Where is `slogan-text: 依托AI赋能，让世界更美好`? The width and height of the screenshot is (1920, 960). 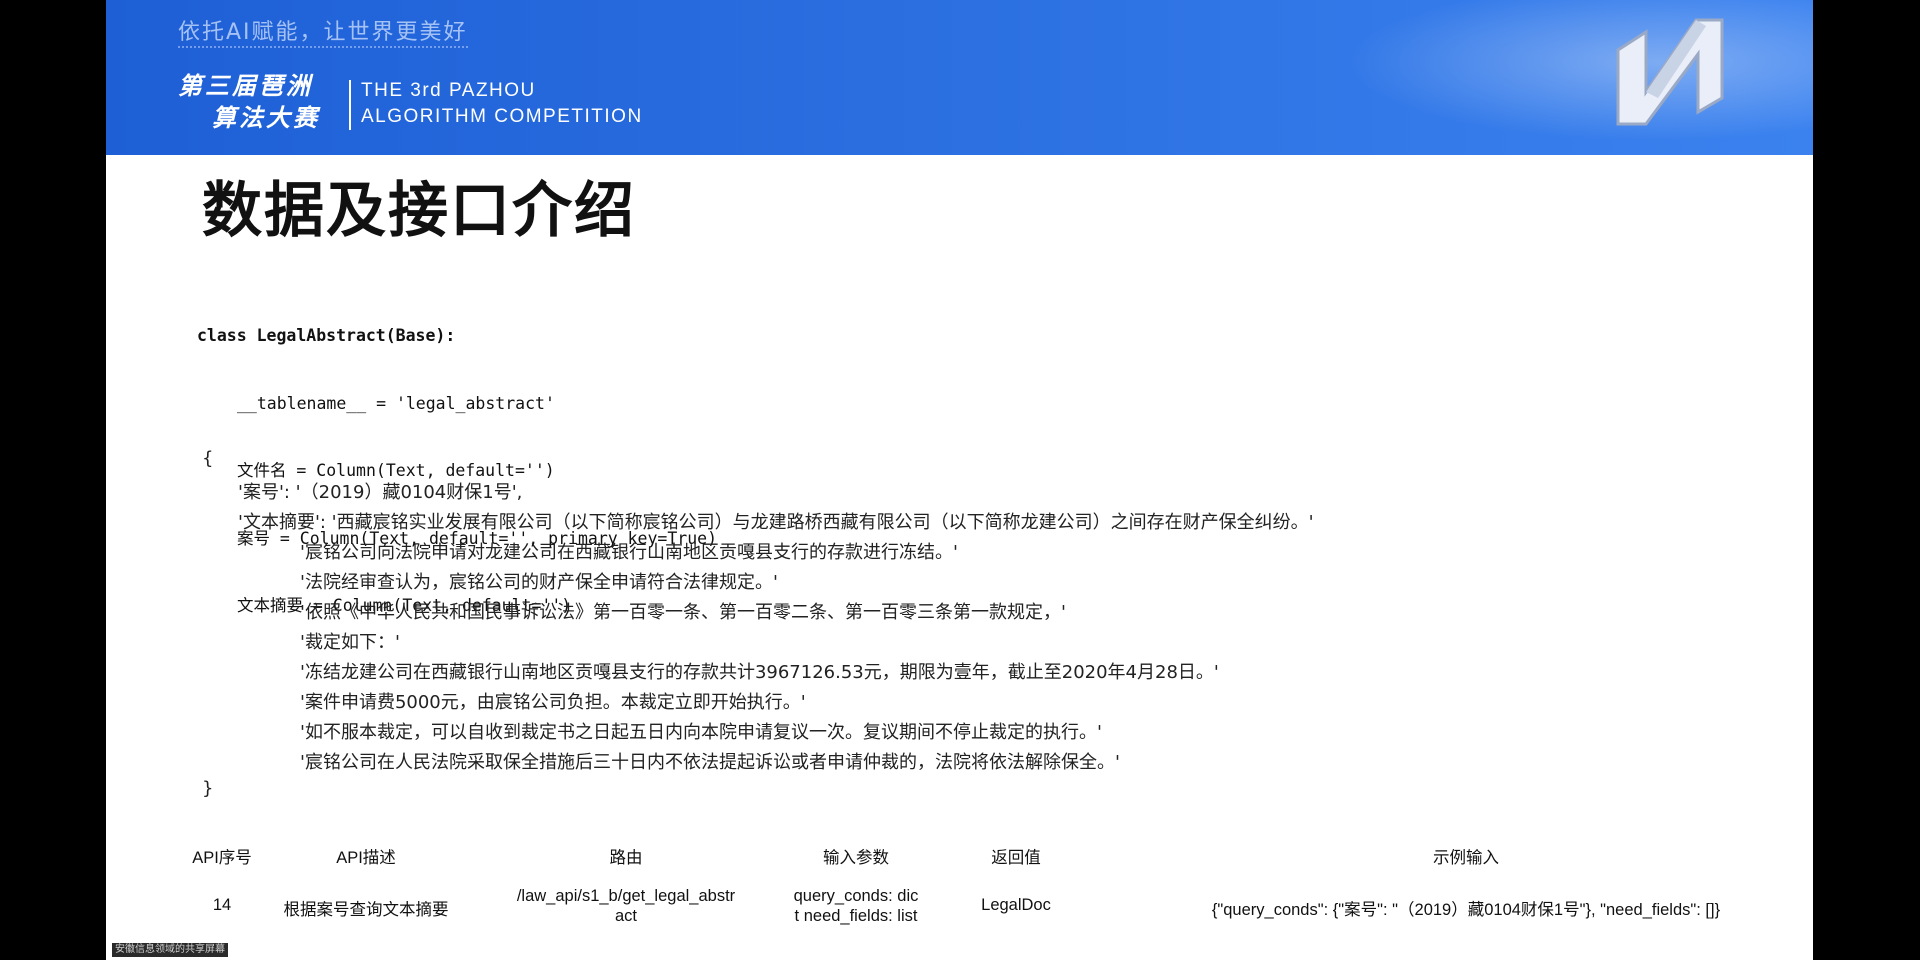 slogan-text: 依托AI赋能，让世界更美好 is located at coordinates (323, 32).